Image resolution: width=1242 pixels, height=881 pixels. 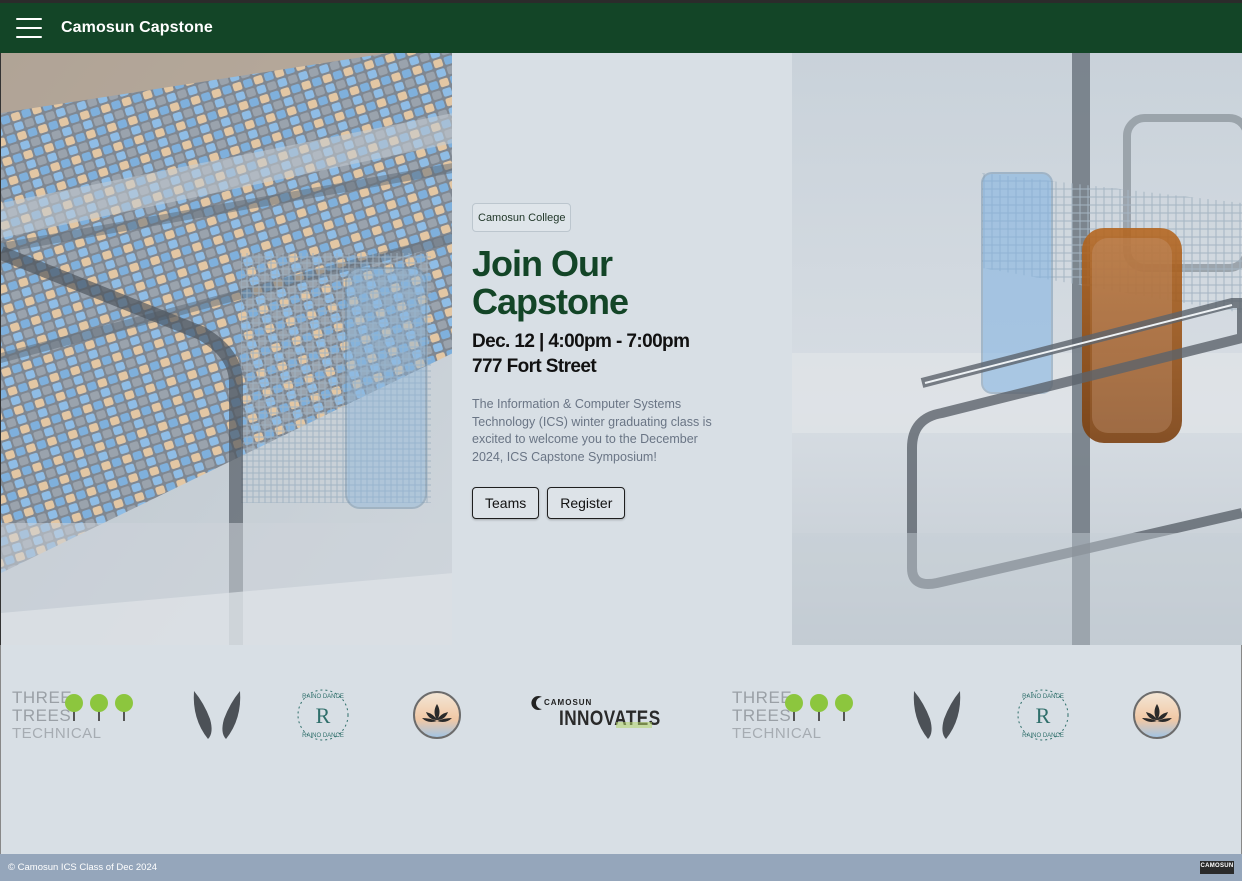 I want to click on headline-line-1: Join Our, so click(x=542, y=263).